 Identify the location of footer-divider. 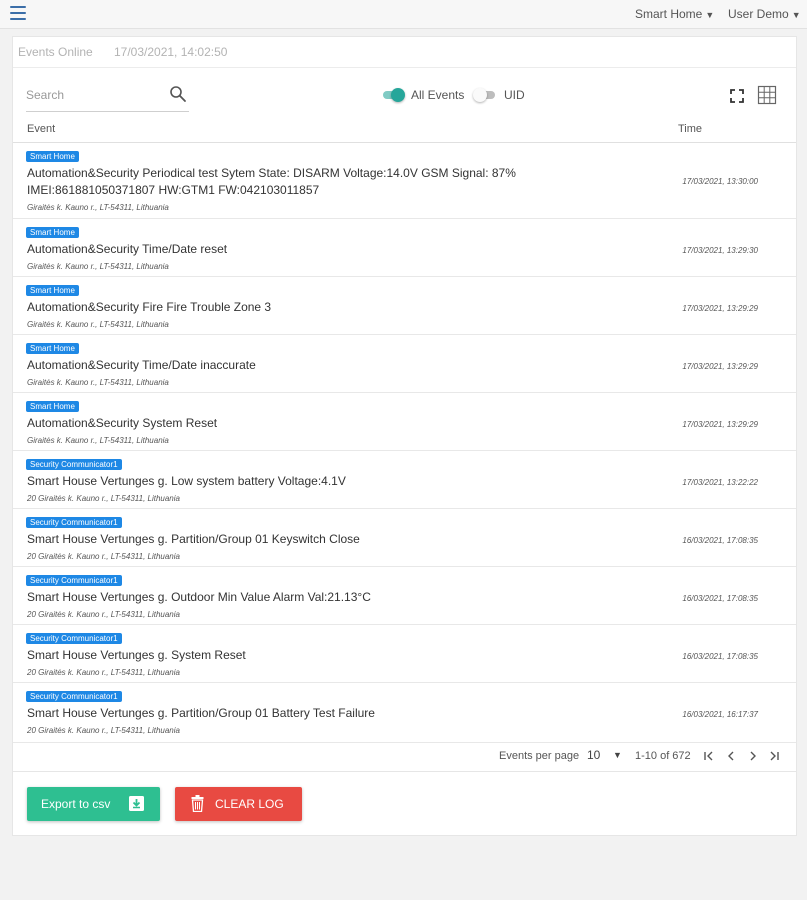
(404, 771).